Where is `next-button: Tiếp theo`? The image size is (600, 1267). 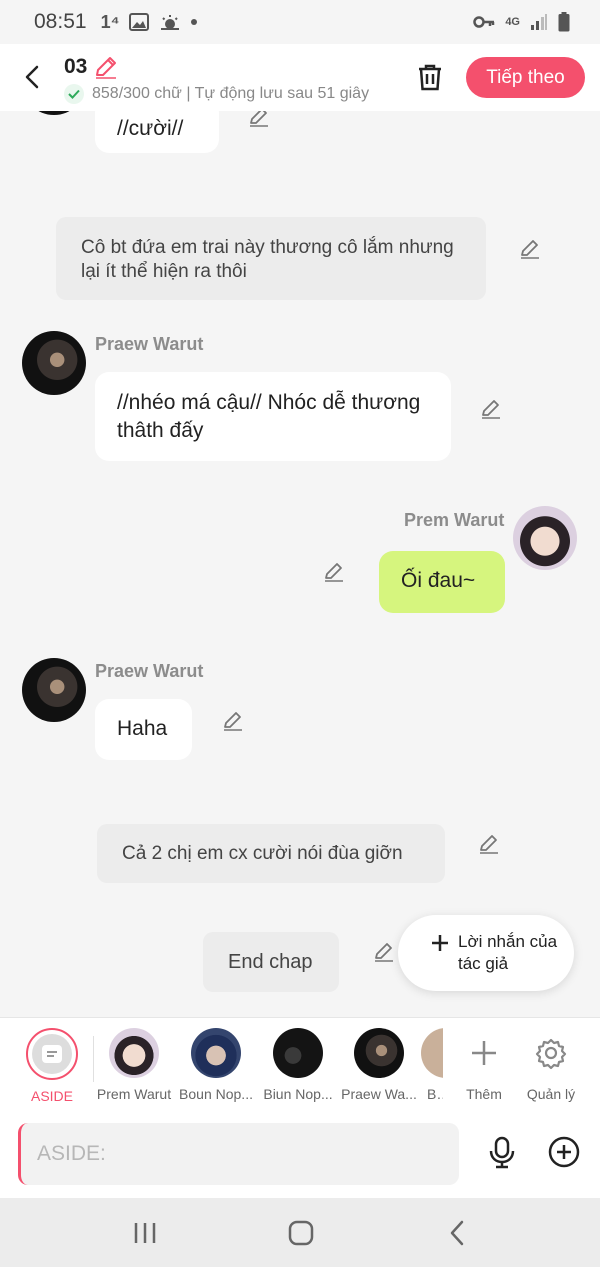 next-button: Tiếp theo is located at coordinates (525, 77).